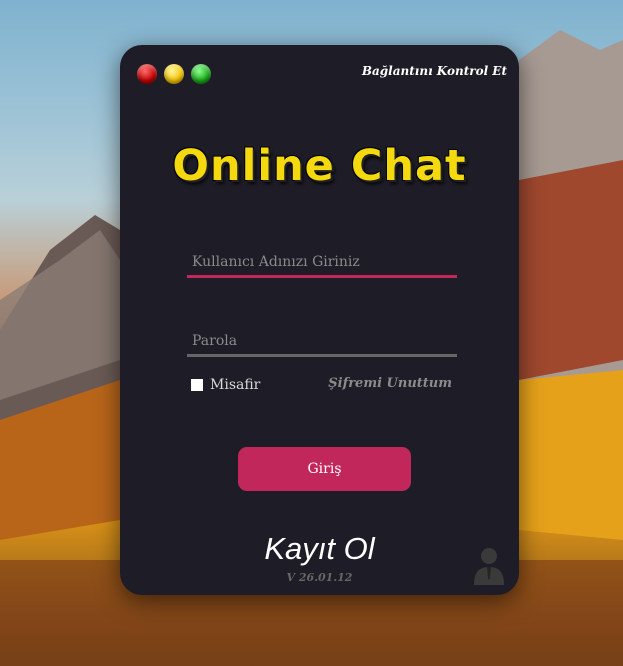  I want to click on login-button: Giriş, so click(324, 469).